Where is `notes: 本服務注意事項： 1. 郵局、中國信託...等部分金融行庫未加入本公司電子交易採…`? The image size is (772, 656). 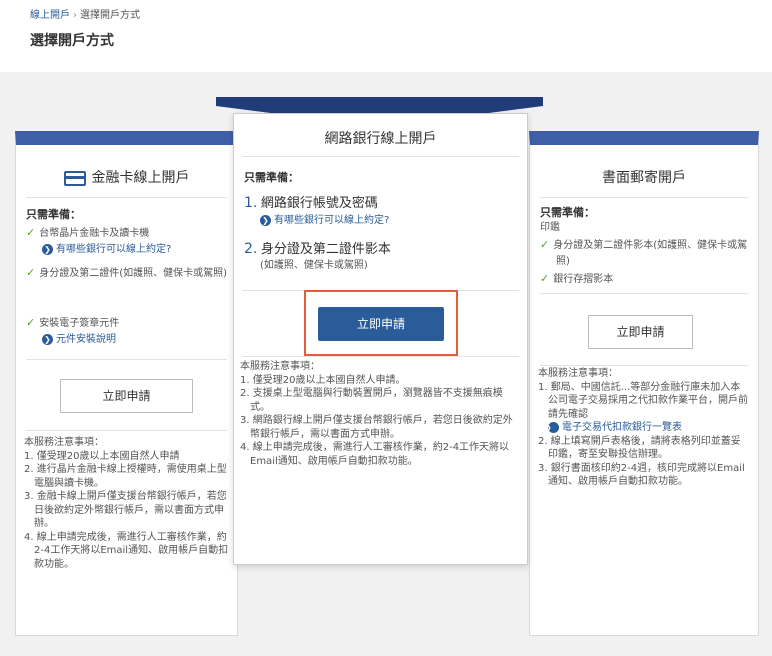
notes: 本服務注意事項： 1. 郵局、中國信託...等部分金融行庫未加入本公司電子交易採… is located at coordinates (644, 428).